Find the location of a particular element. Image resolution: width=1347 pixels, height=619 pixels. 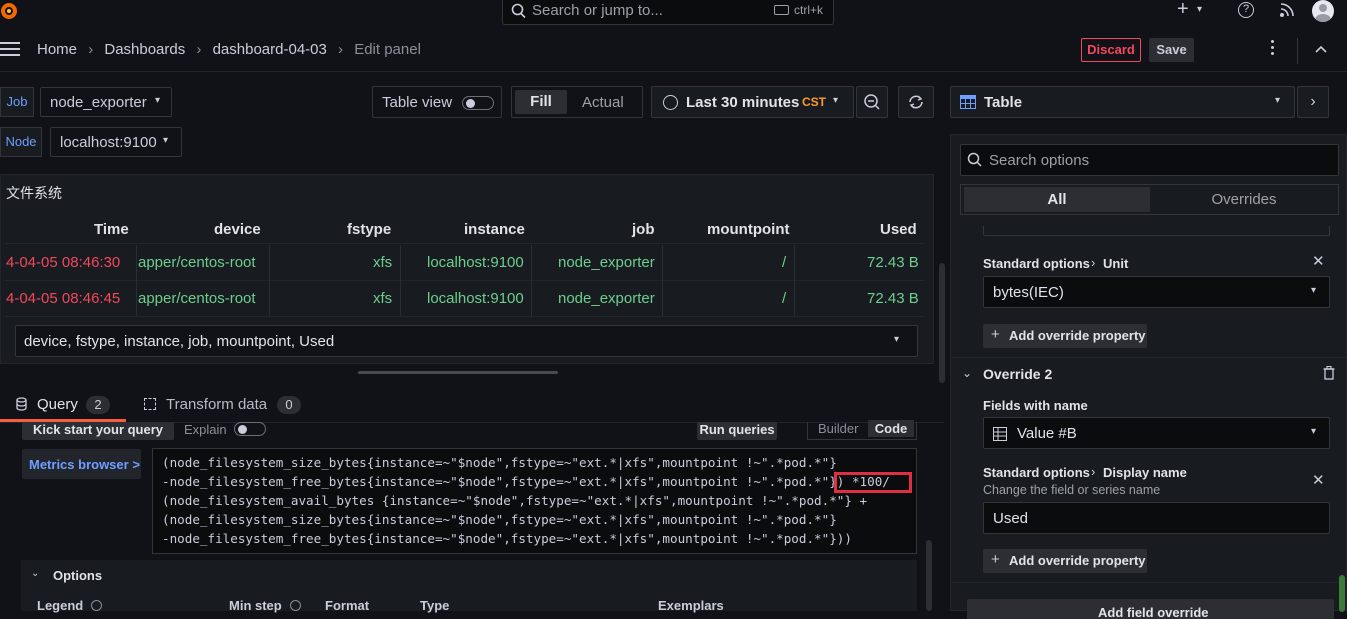

refresh-icon is located at coordinates (916, 102).